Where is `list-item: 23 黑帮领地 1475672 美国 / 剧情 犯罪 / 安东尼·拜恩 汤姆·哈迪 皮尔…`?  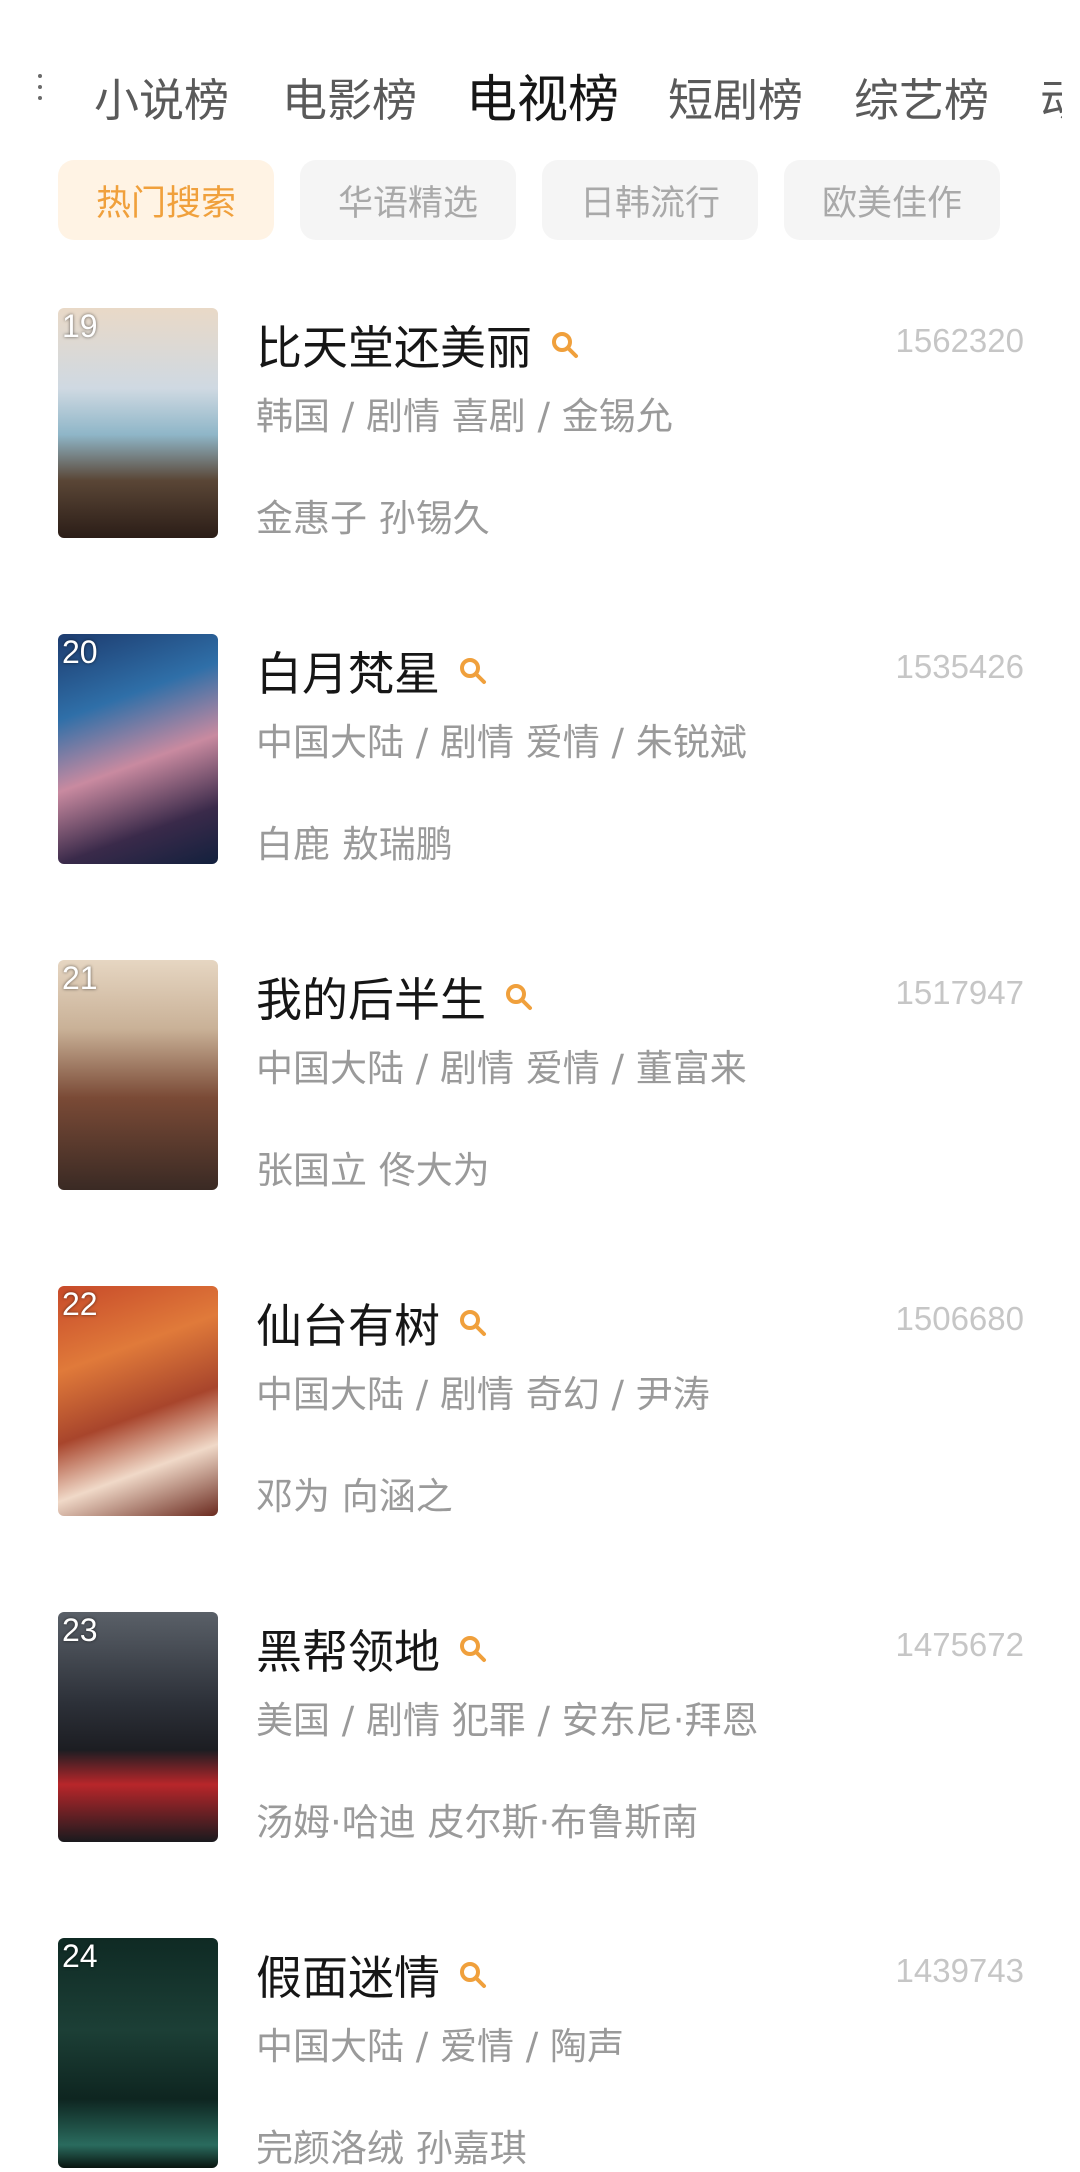 list-item: 23 黑帮领地 1475672 美国 / 剧情 犯罪 / 安东尼·拜恩 汤姆·哈迪 皮尔… is located at coordinates (540, 1728).